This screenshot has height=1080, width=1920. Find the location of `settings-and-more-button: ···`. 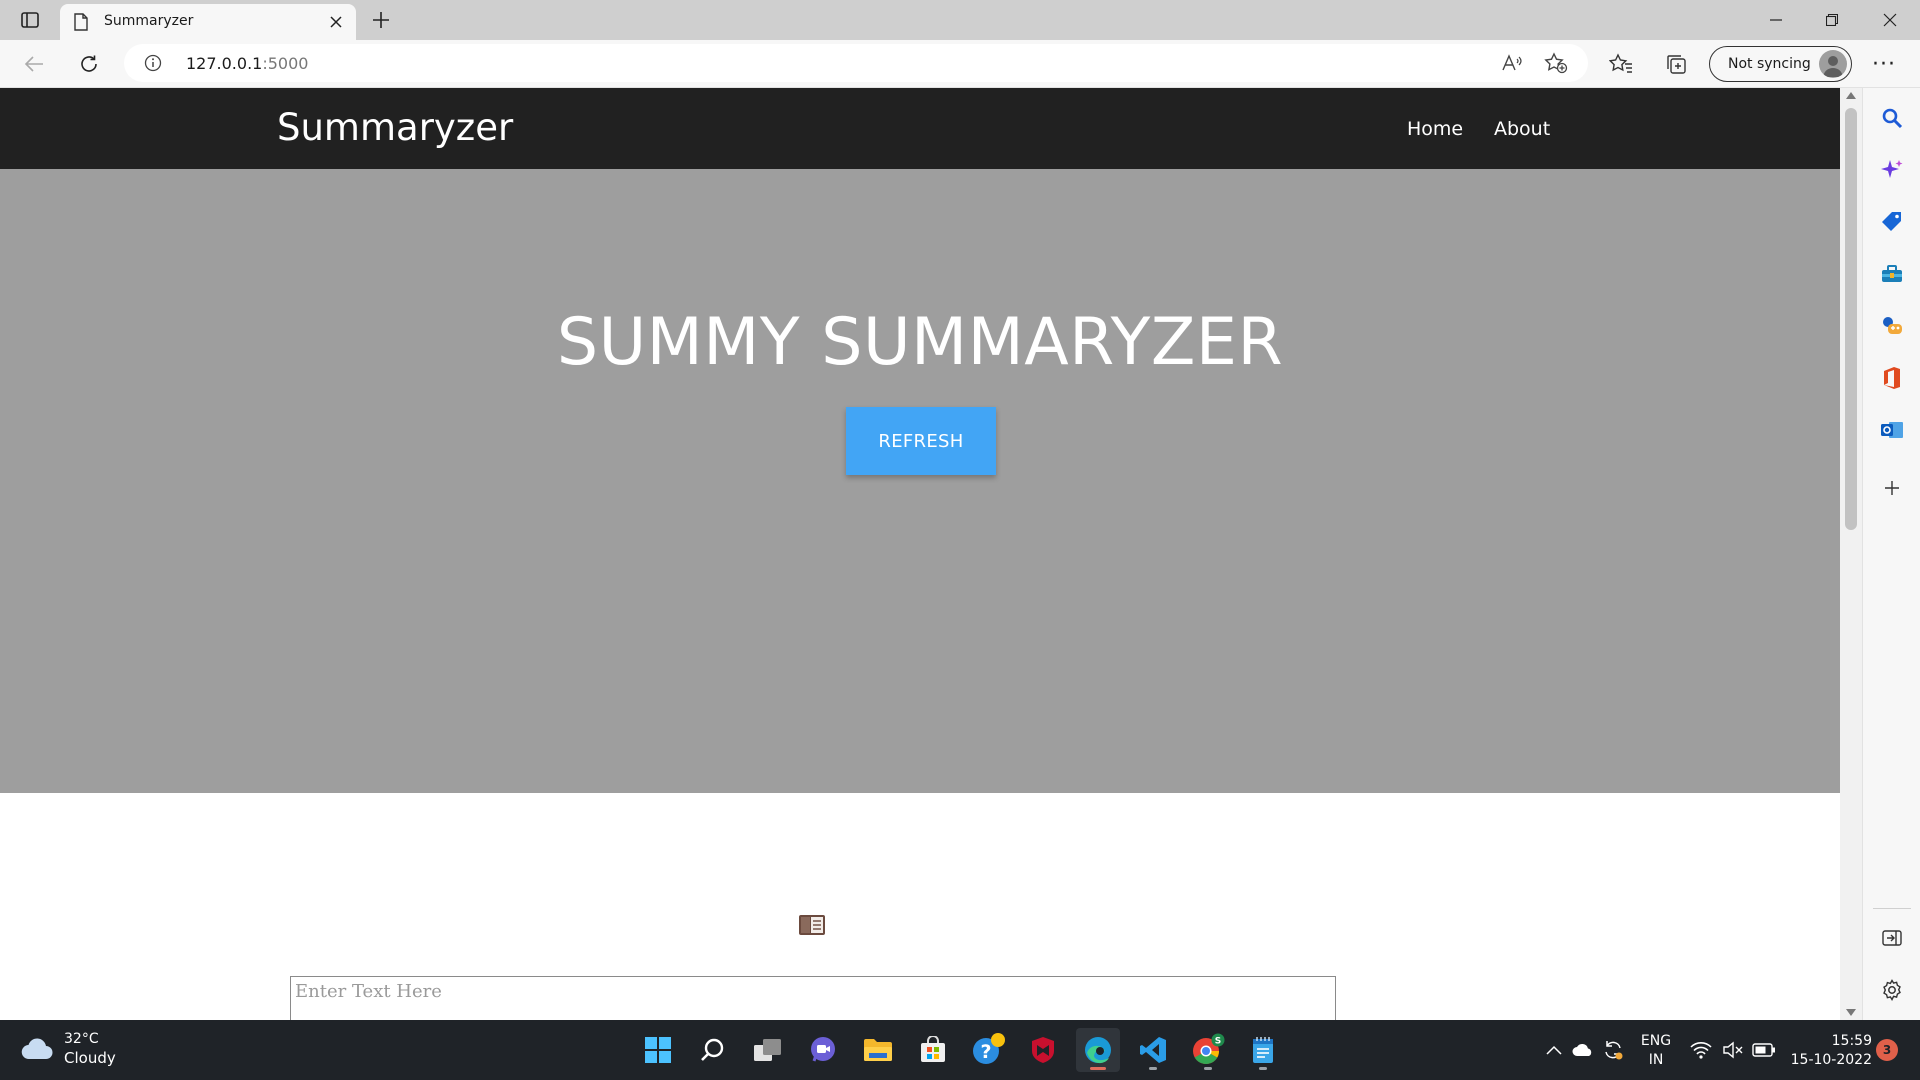

settings-and-more-button: ··· is located at coordinates (1884, 64).